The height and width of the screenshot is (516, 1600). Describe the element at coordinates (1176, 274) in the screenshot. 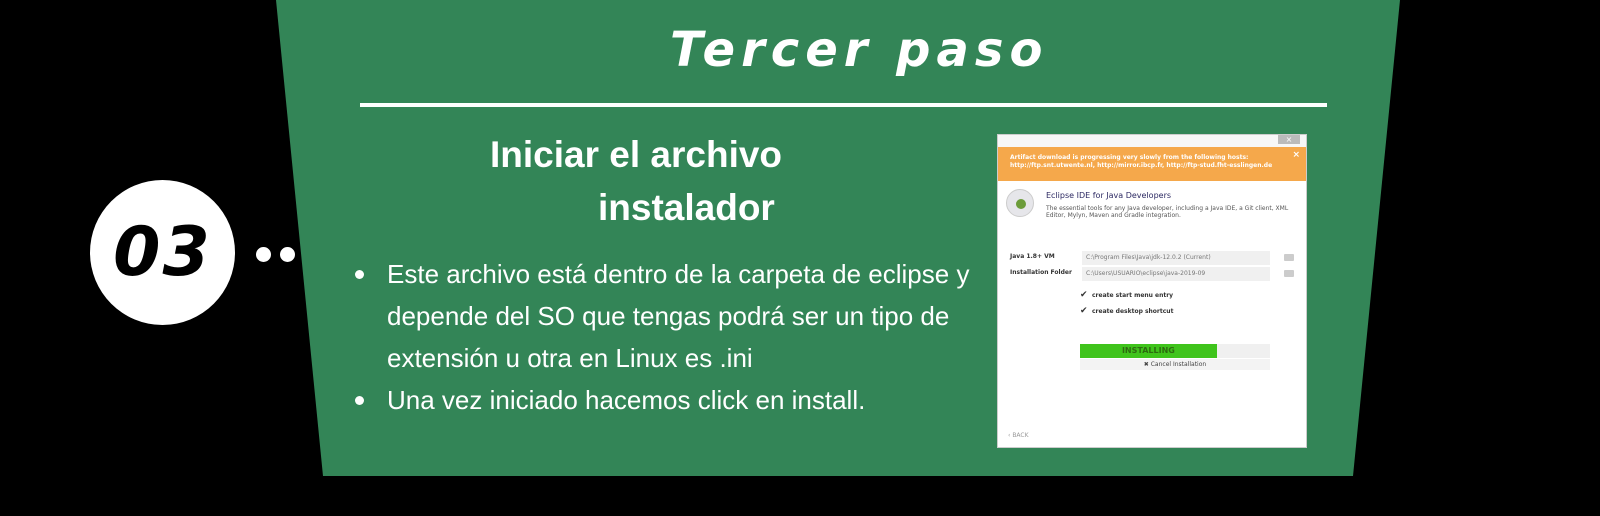

I see `install-folder-field: C:\Users\USUARIO\eclipse\java-2019-09` at that location.